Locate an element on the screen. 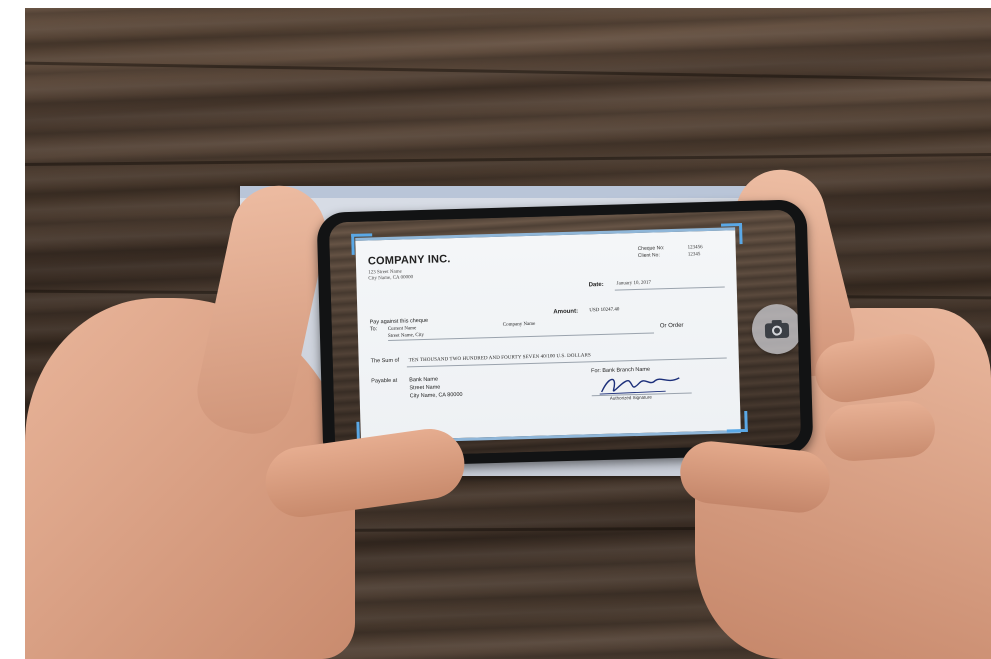 Image resolution: width=991 pixels, height=659 pixels. sum-label: The Sum of is located at coordinates (385, 361).